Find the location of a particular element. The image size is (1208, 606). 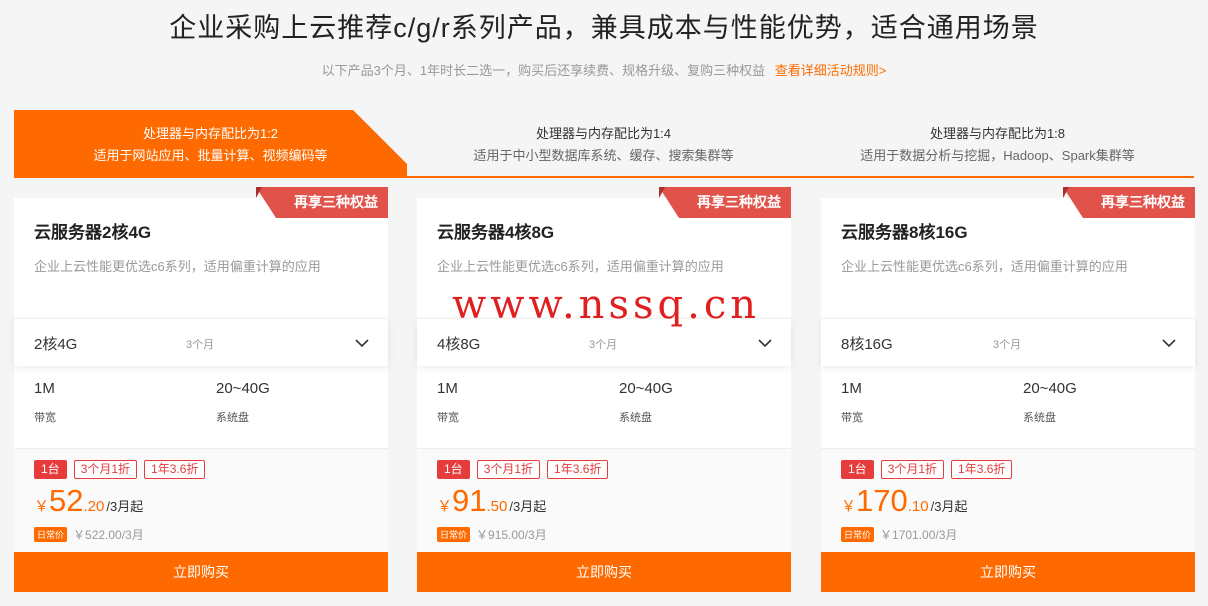

price-decimal: .20 is located at coordinates (94, 506).